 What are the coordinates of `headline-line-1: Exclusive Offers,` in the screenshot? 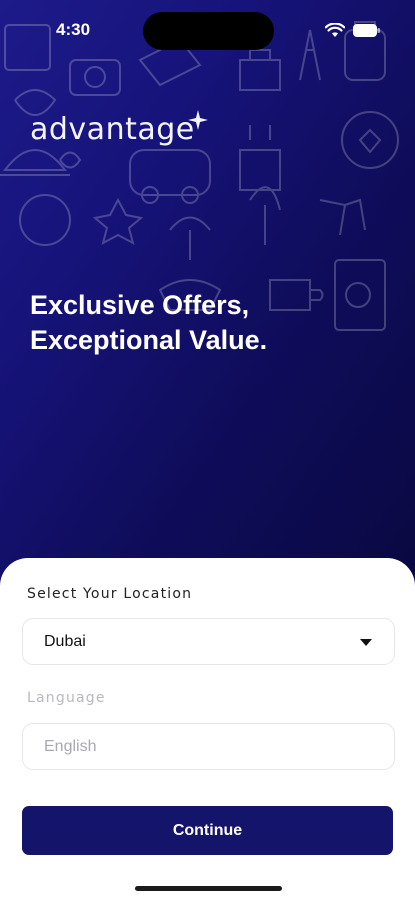 It's located at (140, 305).